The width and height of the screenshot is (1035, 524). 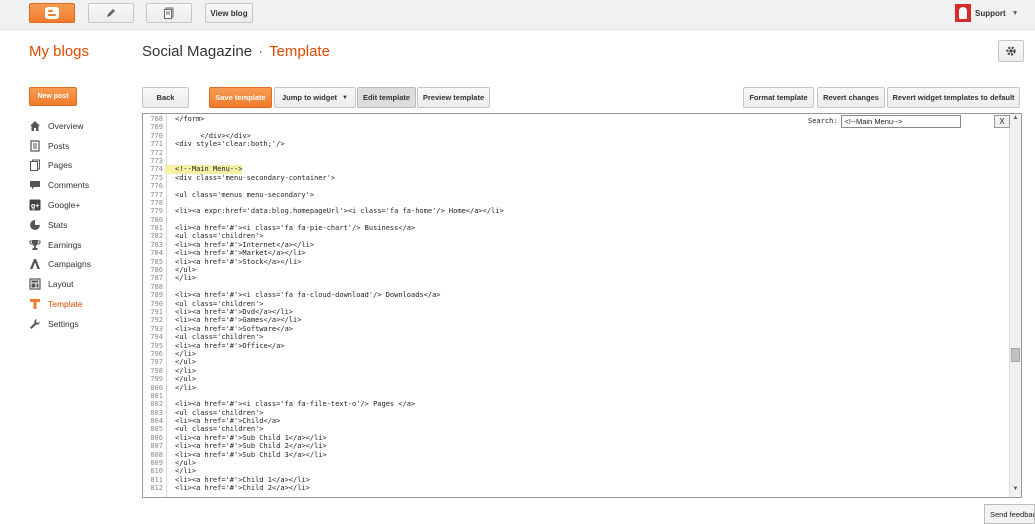 I want to click on new-post-quick-button, so click(x=111, y=13).